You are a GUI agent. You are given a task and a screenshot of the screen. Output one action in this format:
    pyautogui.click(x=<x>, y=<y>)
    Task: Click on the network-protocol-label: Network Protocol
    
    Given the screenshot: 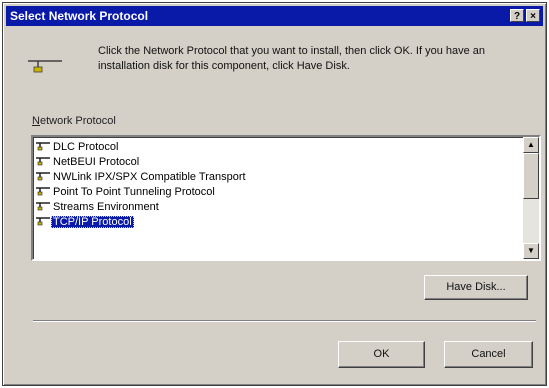 What is the action you would take?
    pyautogui.click(x=74, y=121)
    